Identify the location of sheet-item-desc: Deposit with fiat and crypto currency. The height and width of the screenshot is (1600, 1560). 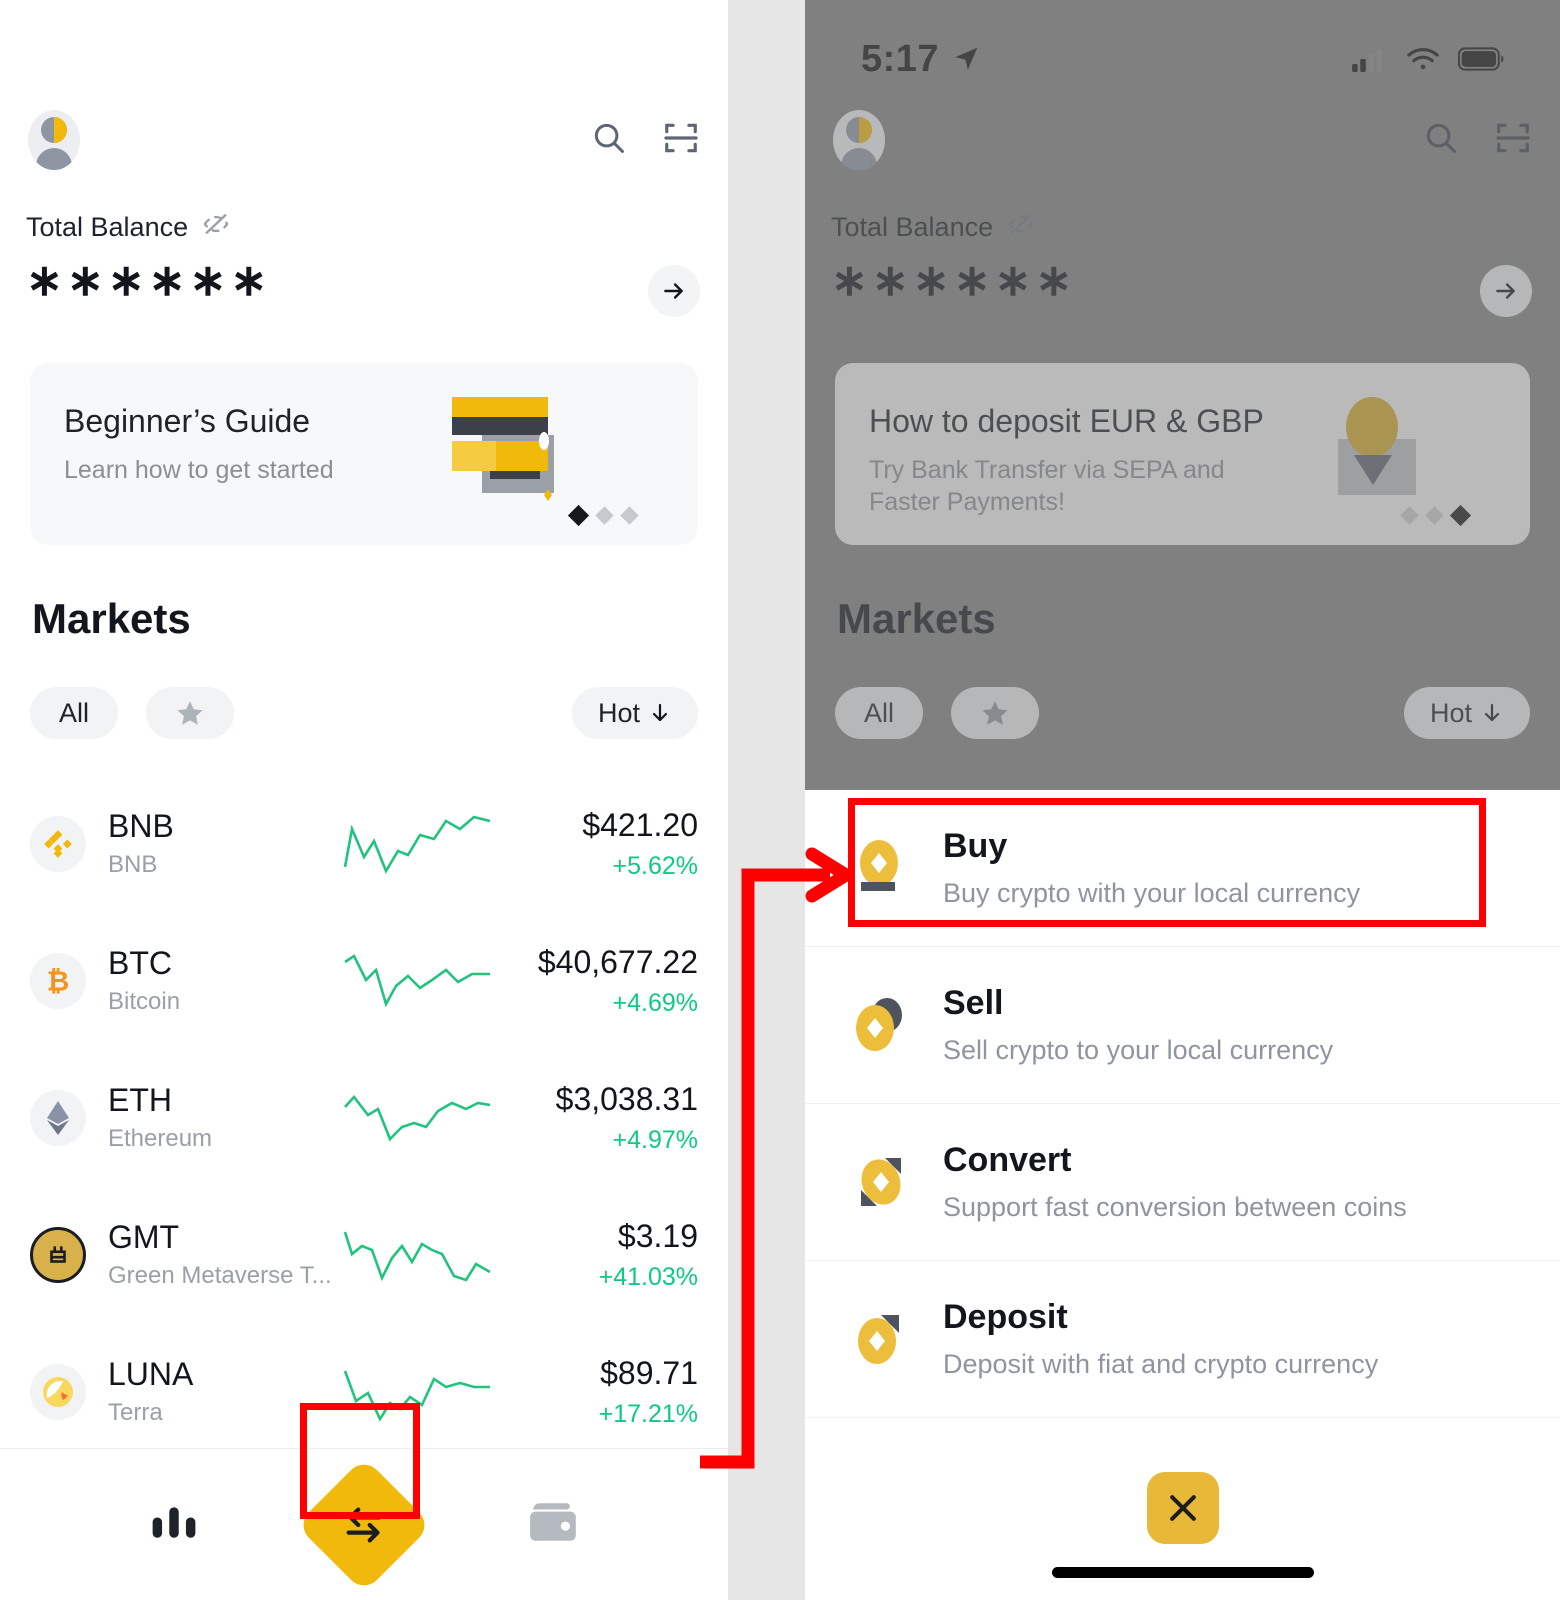
(1161, 1364).